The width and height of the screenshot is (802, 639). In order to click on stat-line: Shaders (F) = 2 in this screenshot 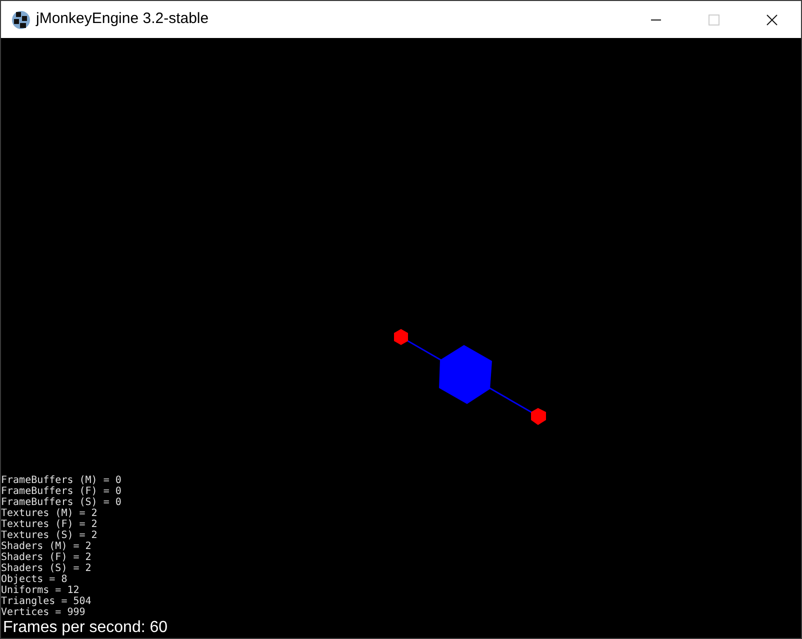, I will do `click(46, 557)`.